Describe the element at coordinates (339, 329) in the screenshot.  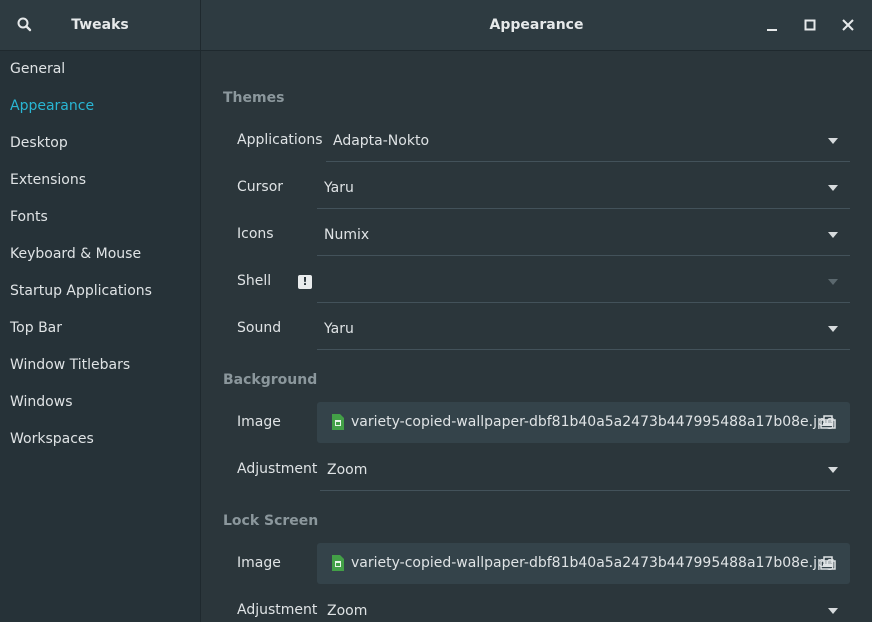
I see `sound-theme-value: Yaru` at that location.